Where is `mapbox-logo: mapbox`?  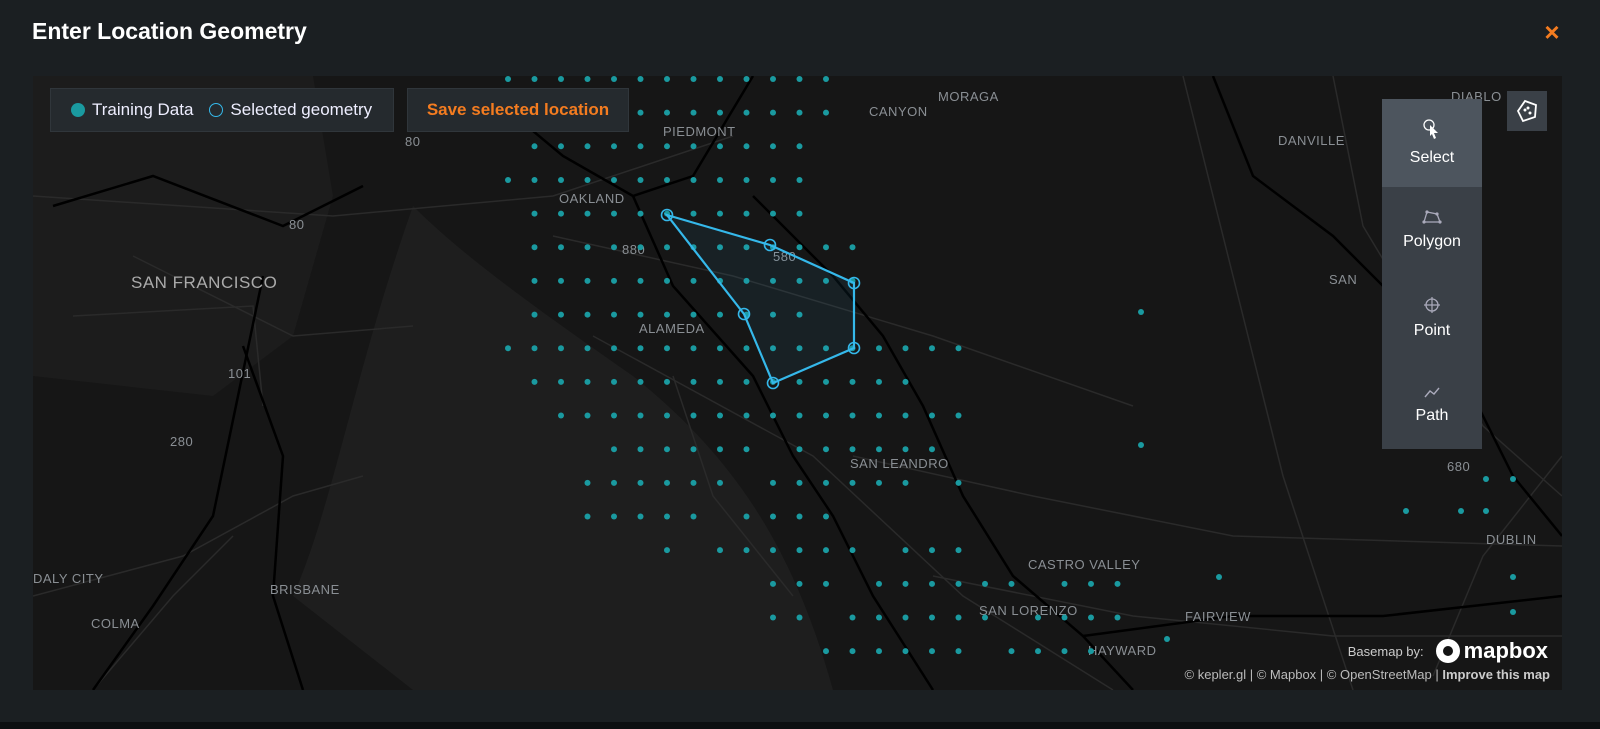 mapbox-logo: mapbox is located at coordinates (1491, 651).